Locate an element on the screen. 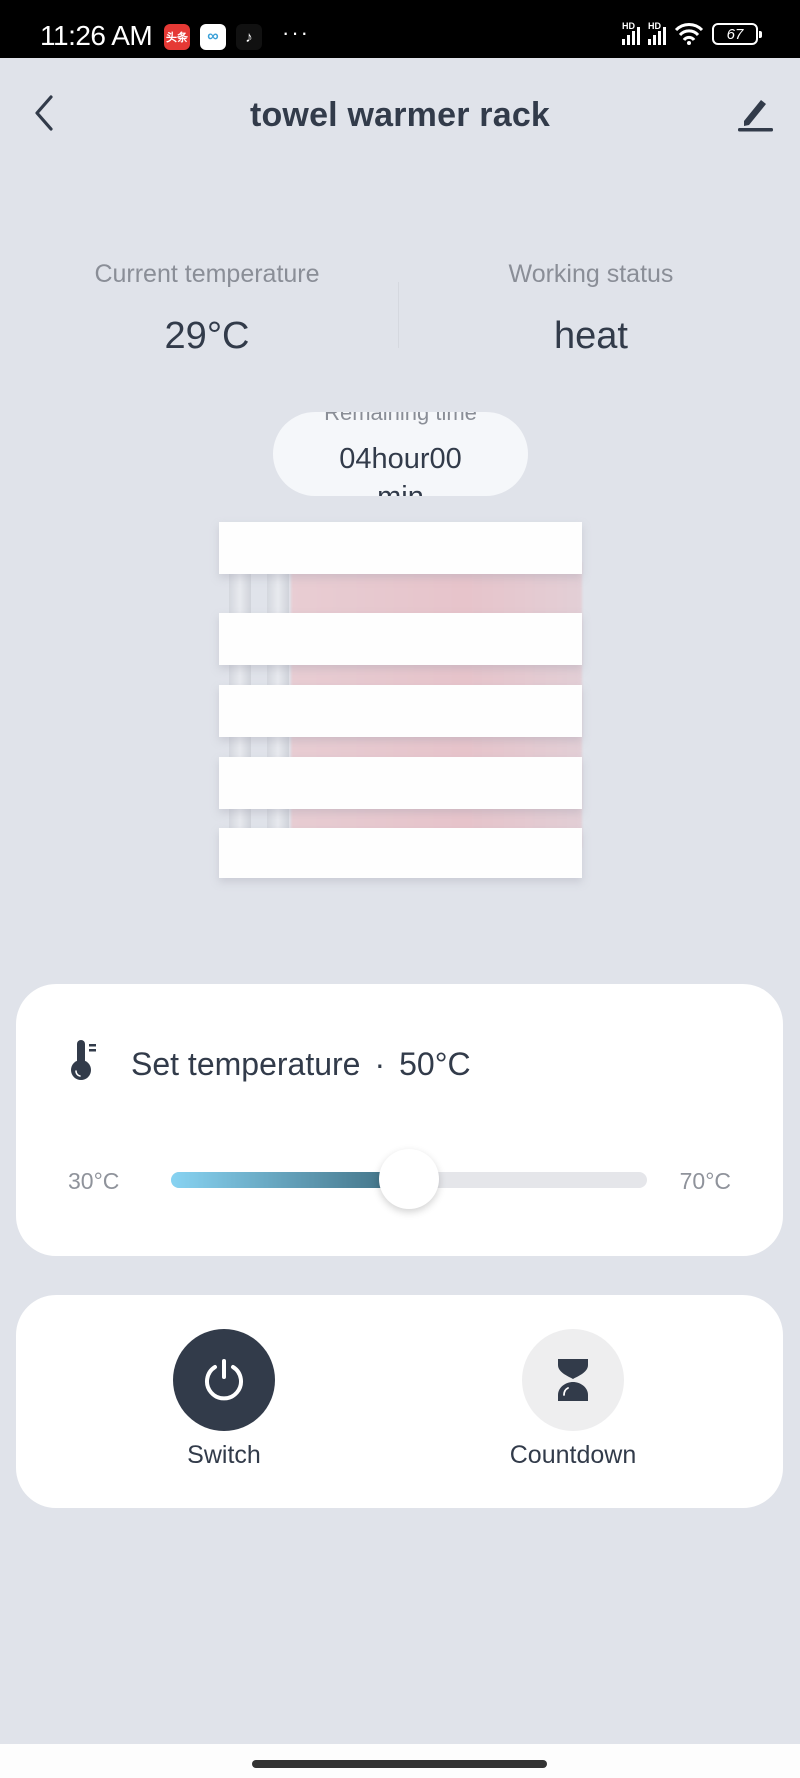  towel-rack-illustration is located at coordinates (400, 700).